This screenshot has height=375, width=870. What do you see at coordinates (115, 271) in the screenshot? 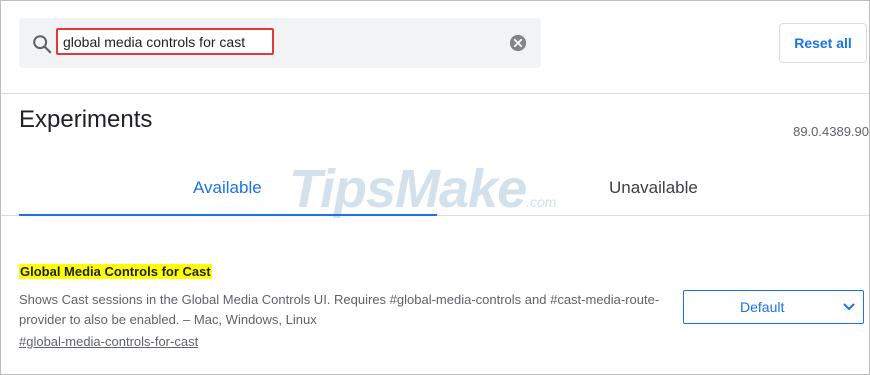
I see `experiment-title: Global Media Controls for Cast` at bounding box center [115, 271].